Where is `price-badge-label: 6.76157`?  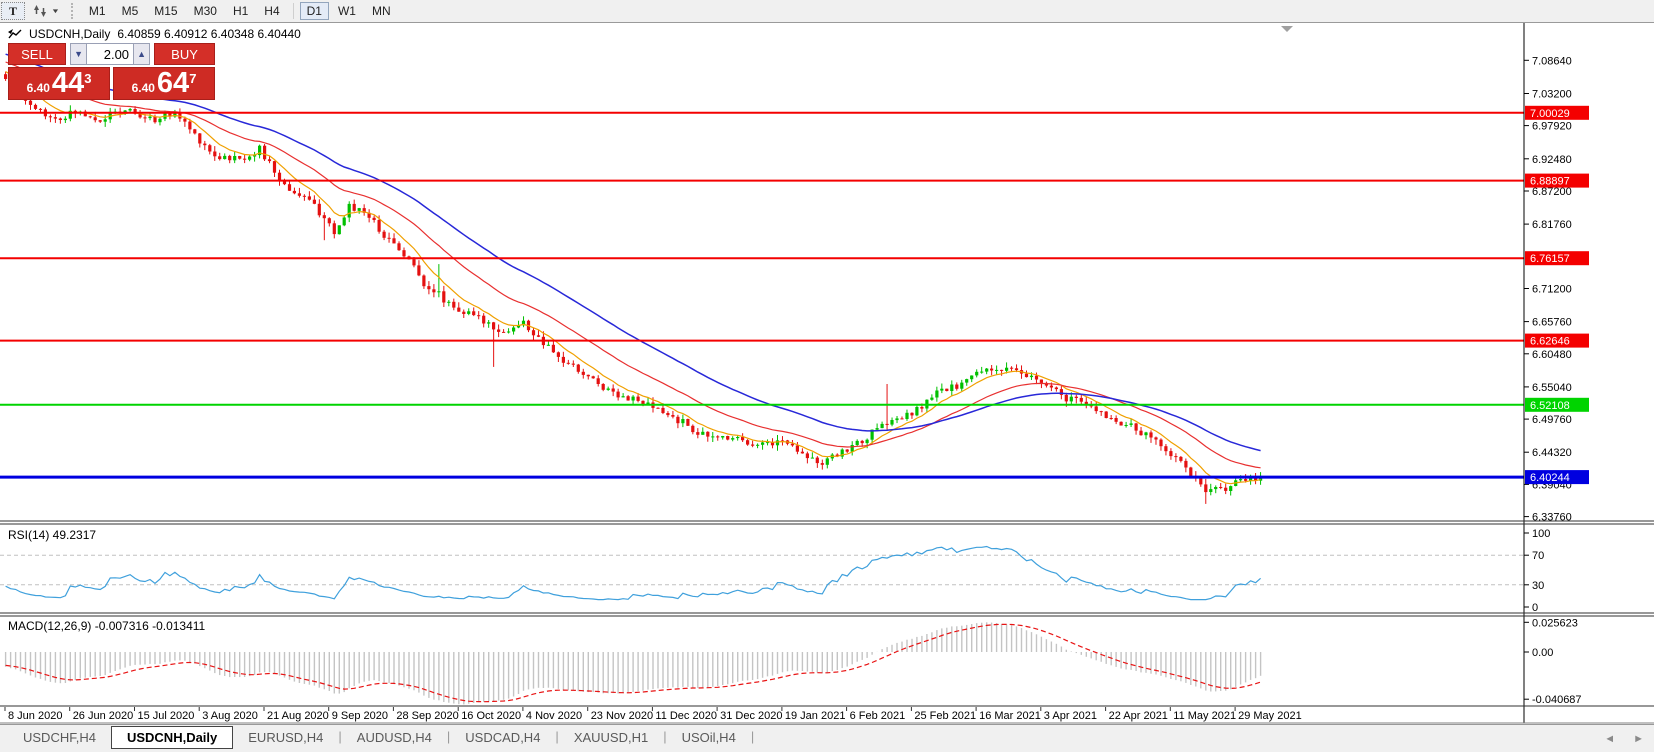 price-badge-label: 6.76157 is located at coordinates (1550, 259).